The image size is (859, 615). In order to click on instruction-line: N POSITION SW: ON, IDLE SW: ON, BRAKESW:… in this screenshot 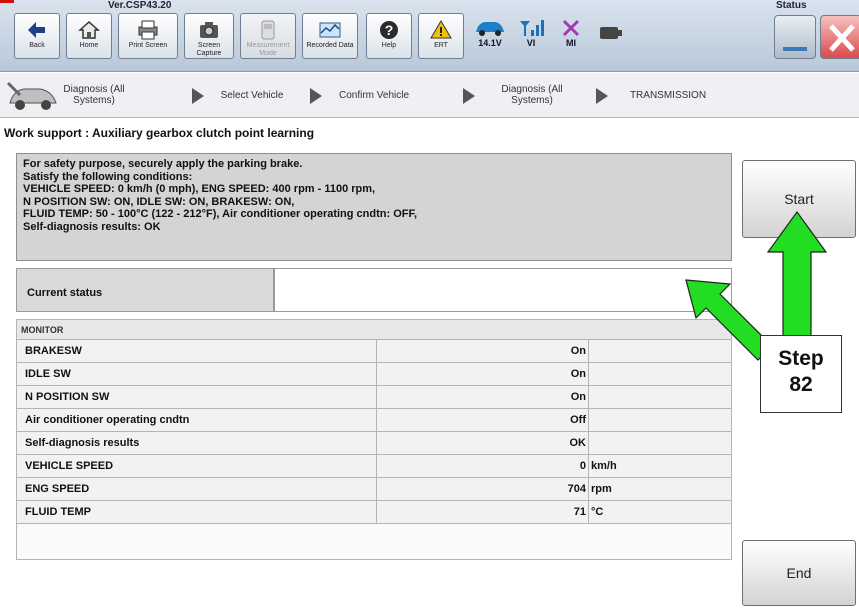, I will do `click(159, 201)`.